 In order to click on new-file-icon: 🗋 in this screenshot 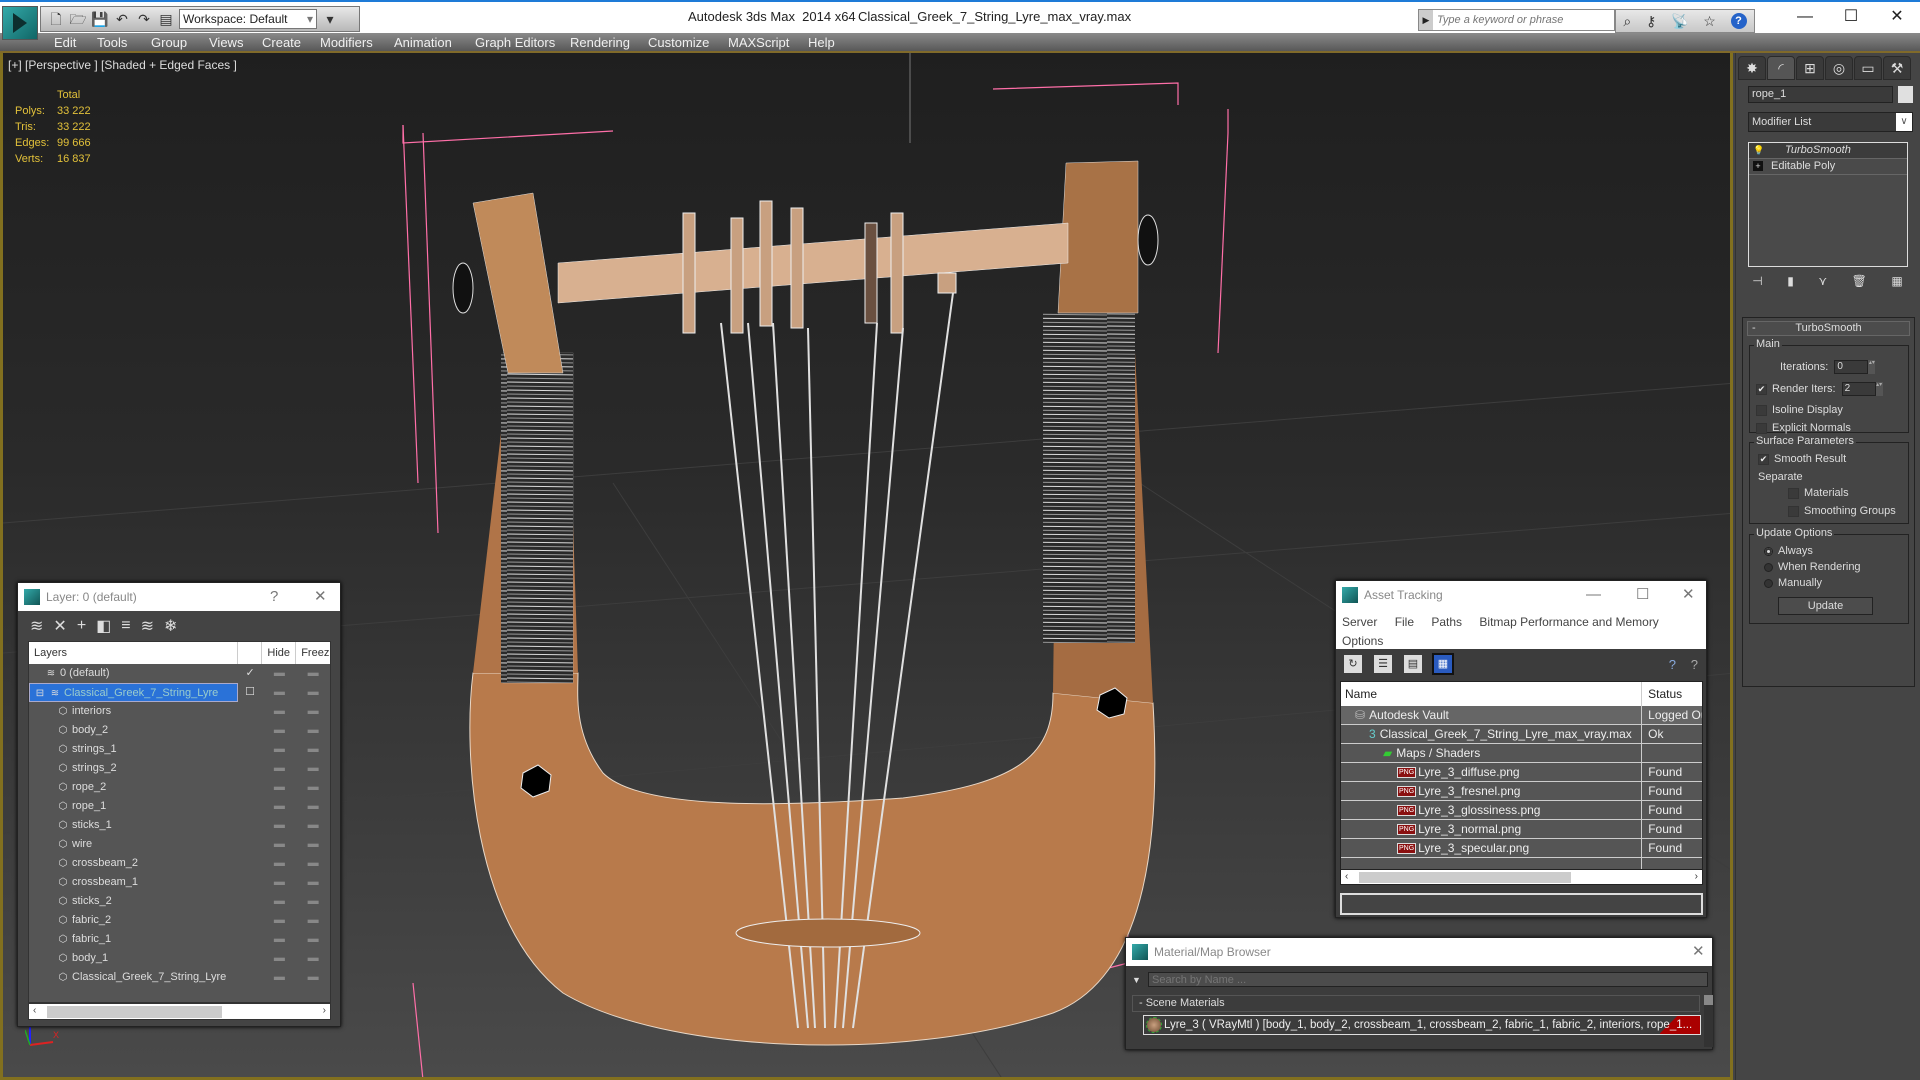, I will do `click(56, 19)`.